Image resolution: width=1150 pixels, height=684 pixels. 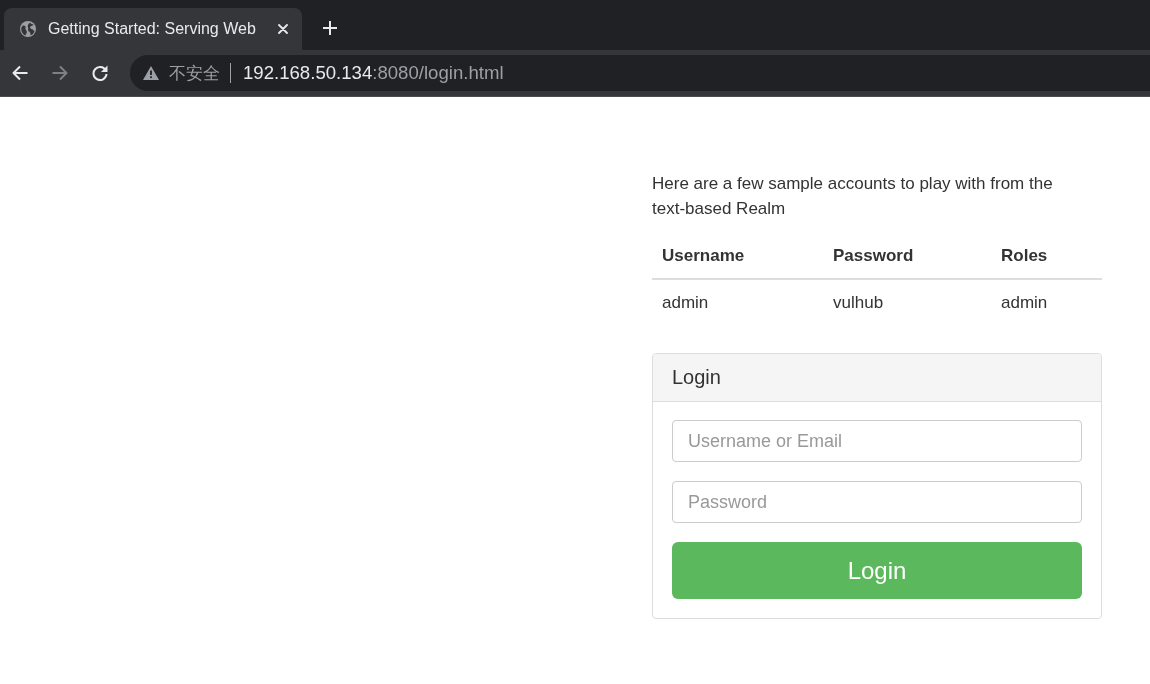 I want to click on reload-icon, so click(x=100, y=73).